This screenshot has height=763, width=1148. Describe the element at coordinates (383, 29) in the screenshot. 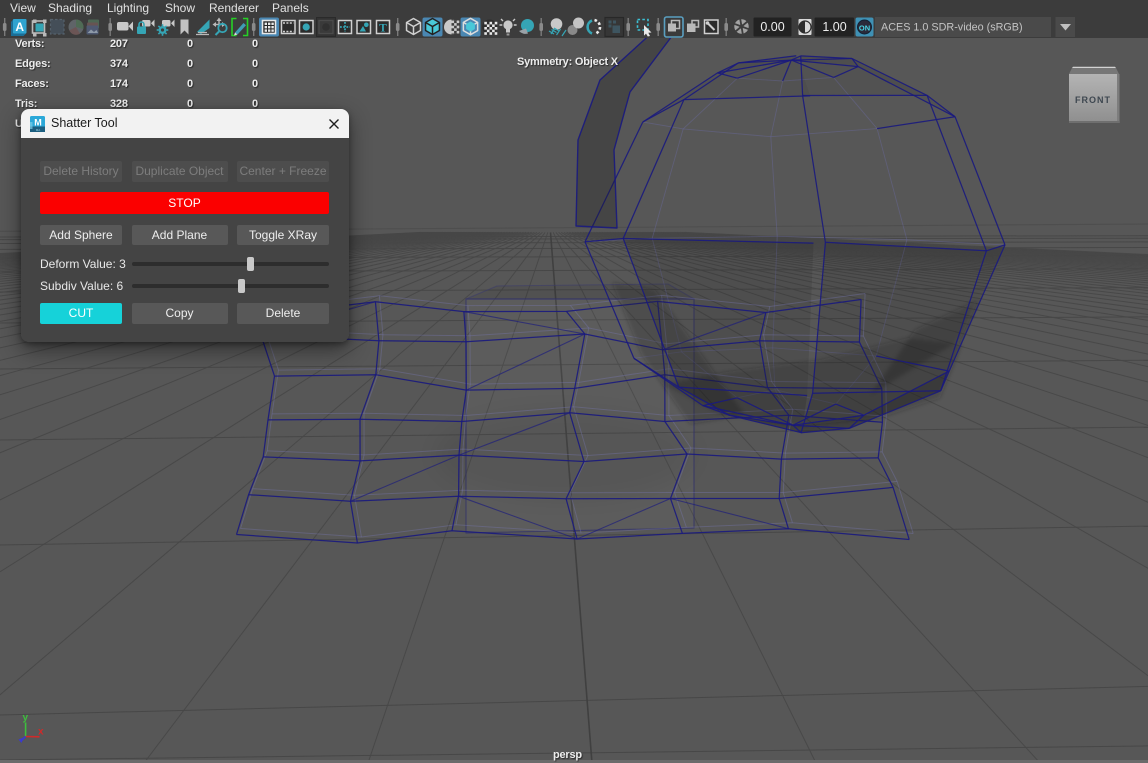

I see `svg-text: T` at that location.